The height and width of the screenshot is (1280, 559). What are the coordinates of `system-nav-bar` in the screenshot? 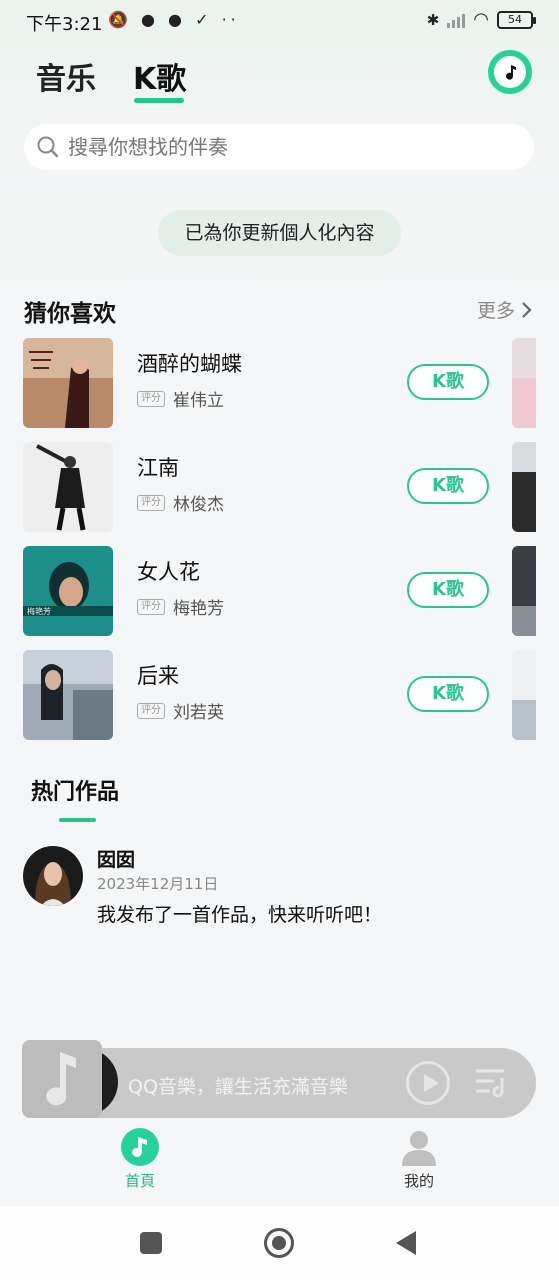 It's located at (279, 1243).